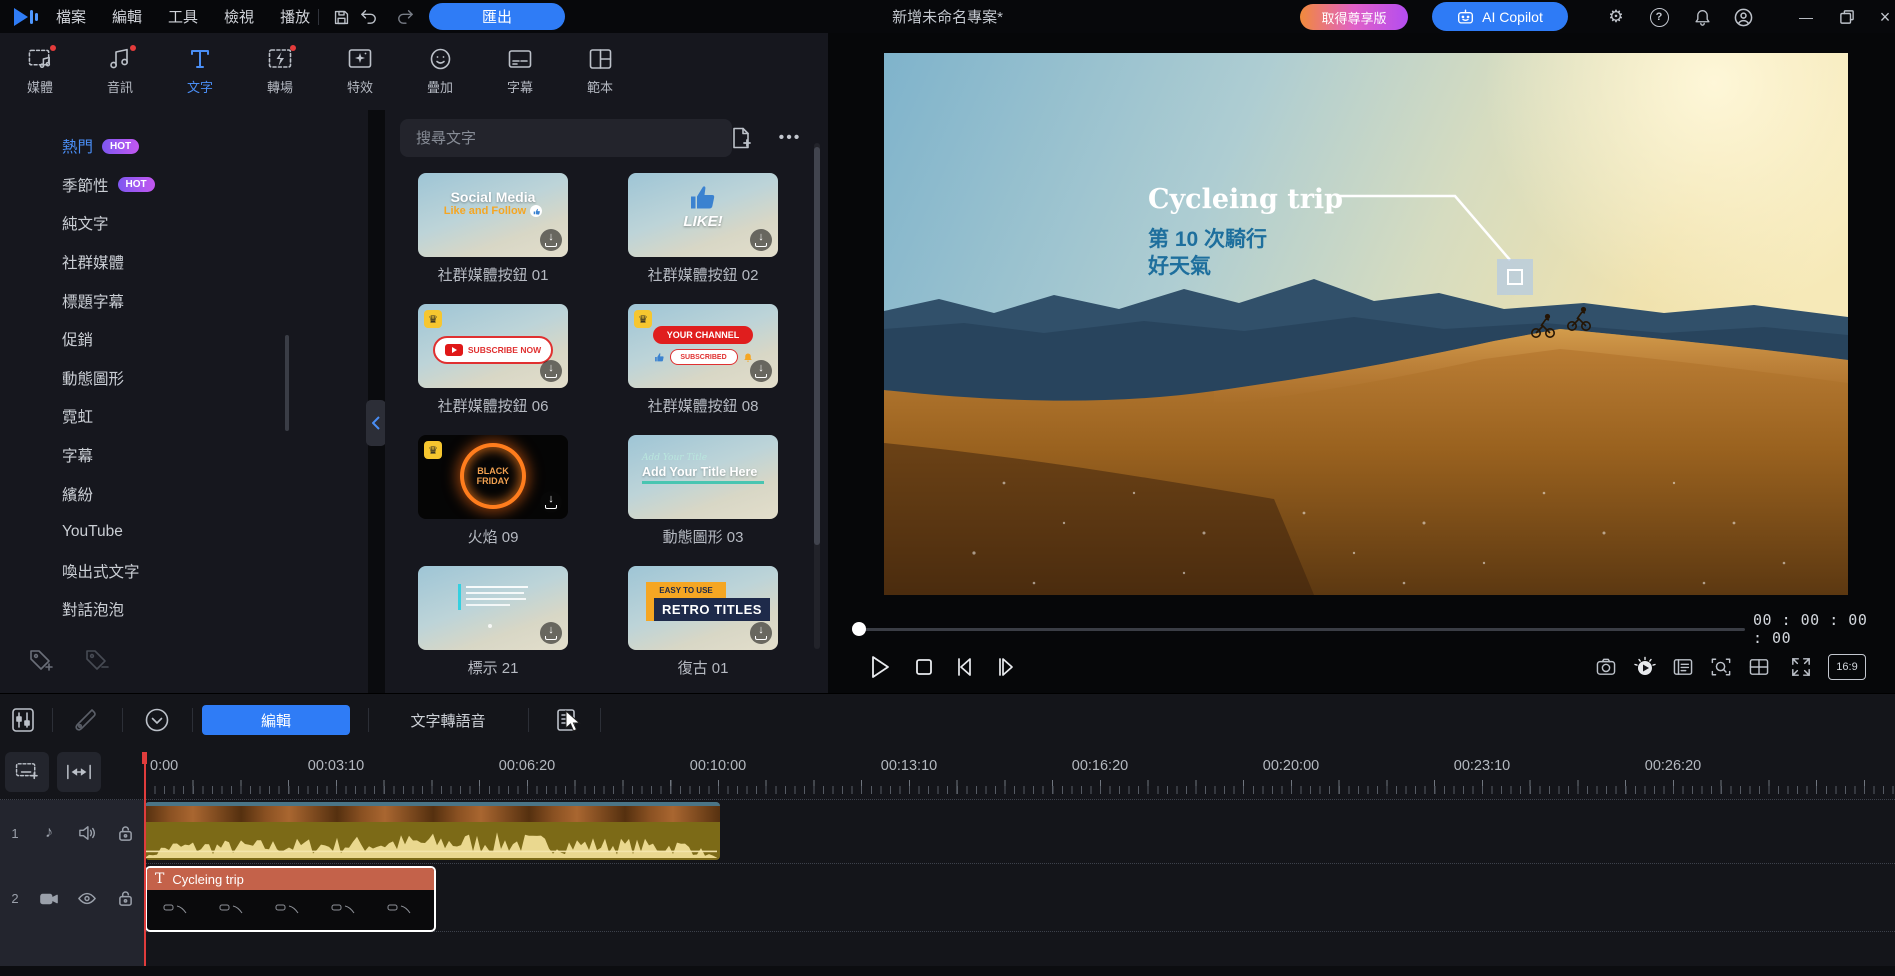  Describe the element at coordinates (493, 491) in the screenshot. I see `template-card: ♛ BLACK FRIDAY ↓ 火焰 09` at that location.